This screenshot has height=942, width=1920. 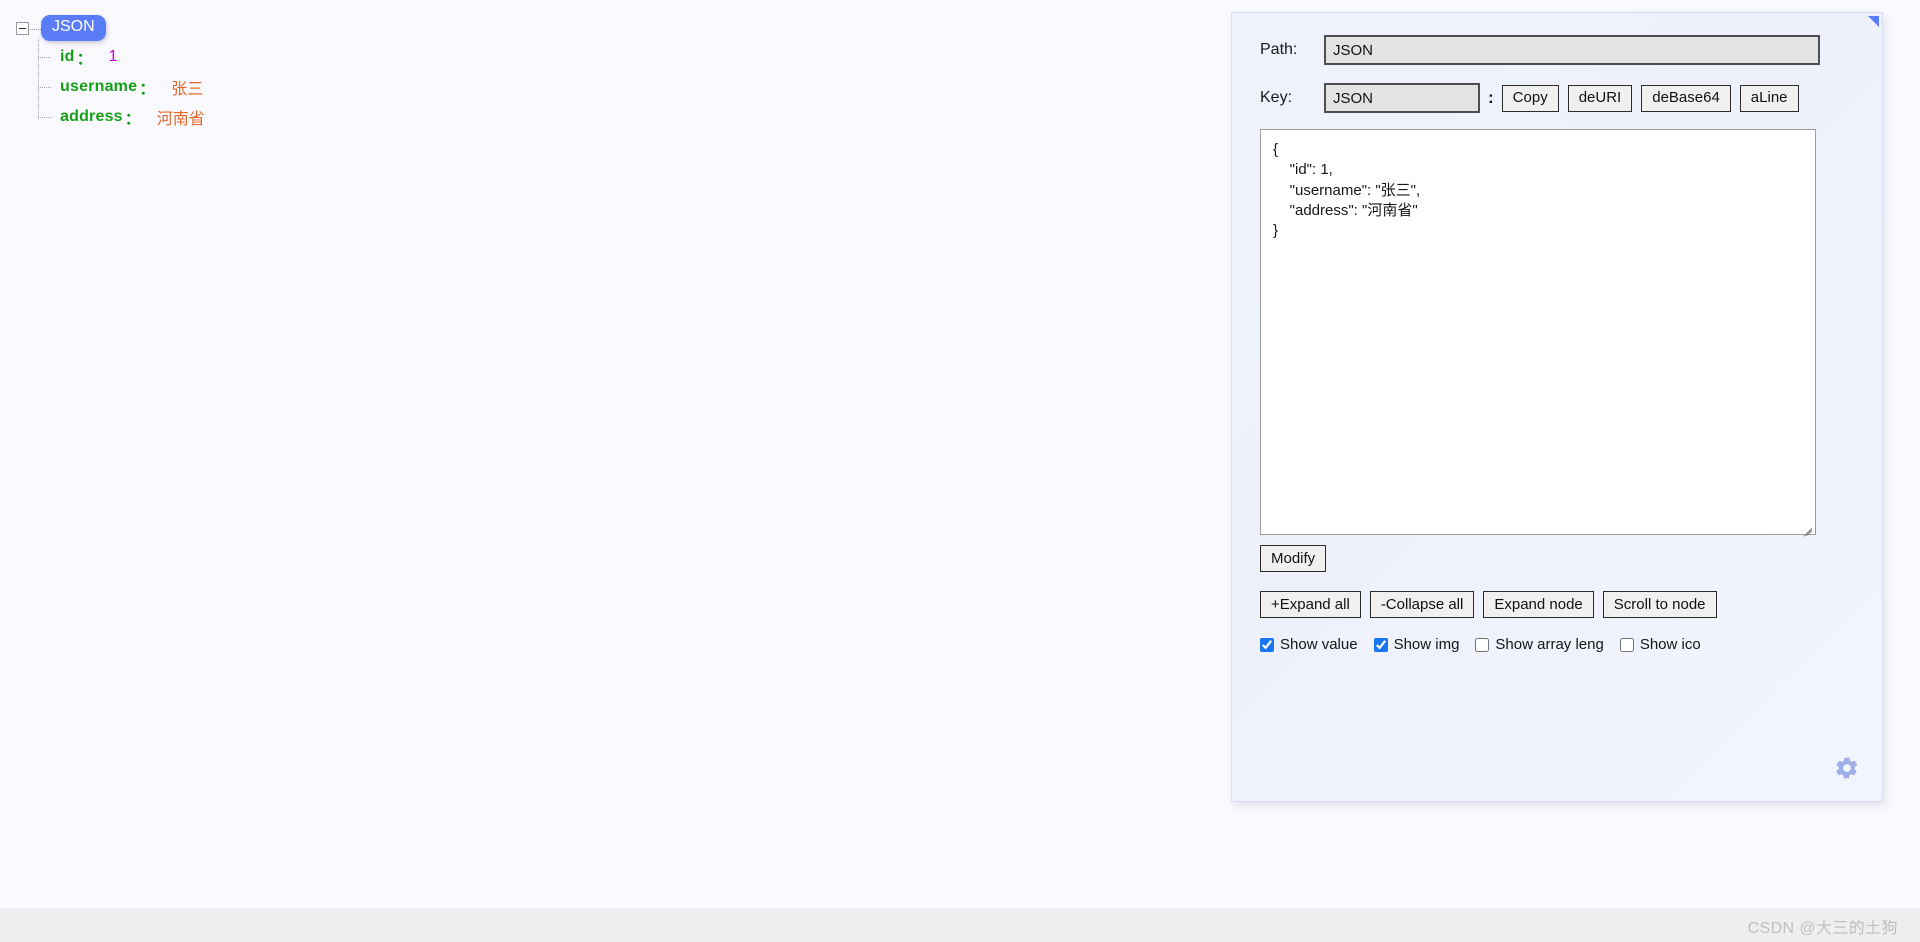 What do you see at coordinates (1659, 604) in the screenshot?
I see `scroll-to-node-button: Scroll to node` at bounding box center [1659, 604].